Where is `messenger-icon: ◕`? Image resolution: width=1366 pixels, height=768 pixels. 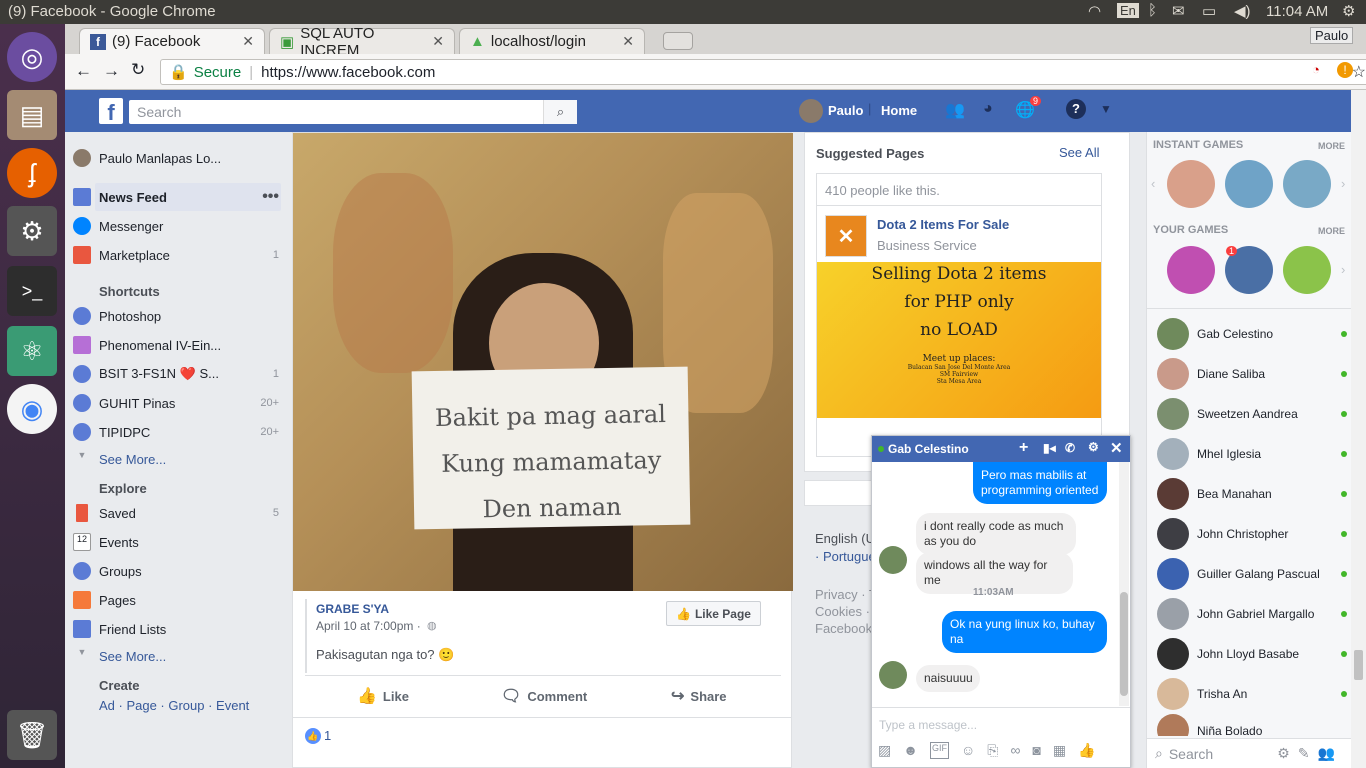
messenger-icon: ◕ is located at coordinates (988, 109).